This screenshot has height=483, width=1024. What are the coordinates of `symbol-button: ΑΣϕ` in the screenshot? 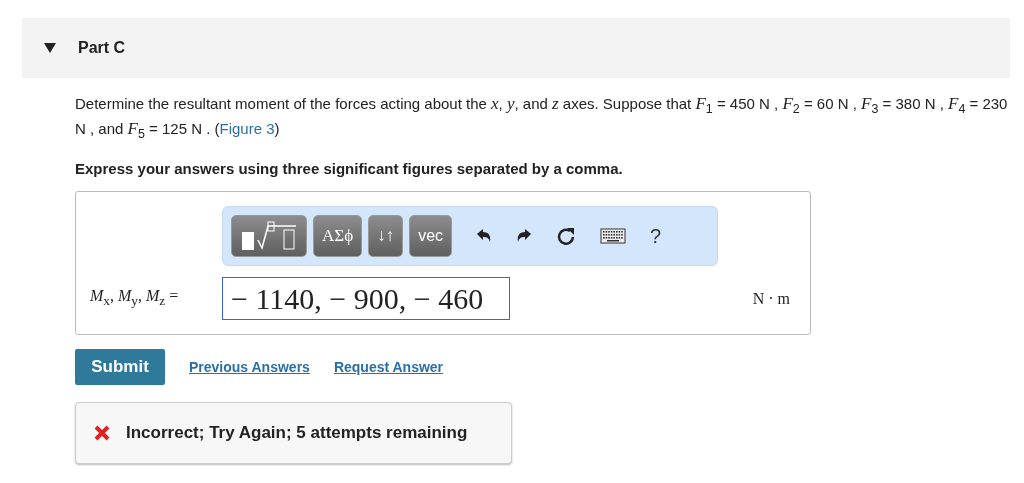 It's located at (338, 236).